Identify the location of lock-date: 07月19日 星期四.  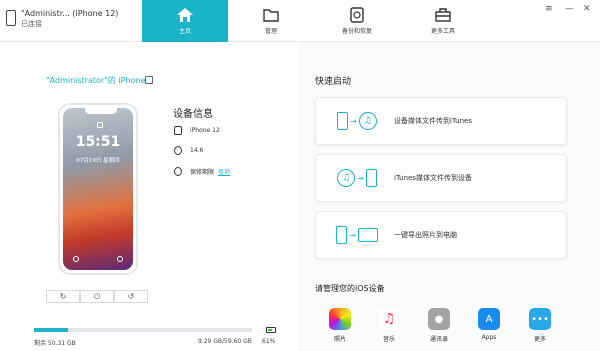
(98, 161).